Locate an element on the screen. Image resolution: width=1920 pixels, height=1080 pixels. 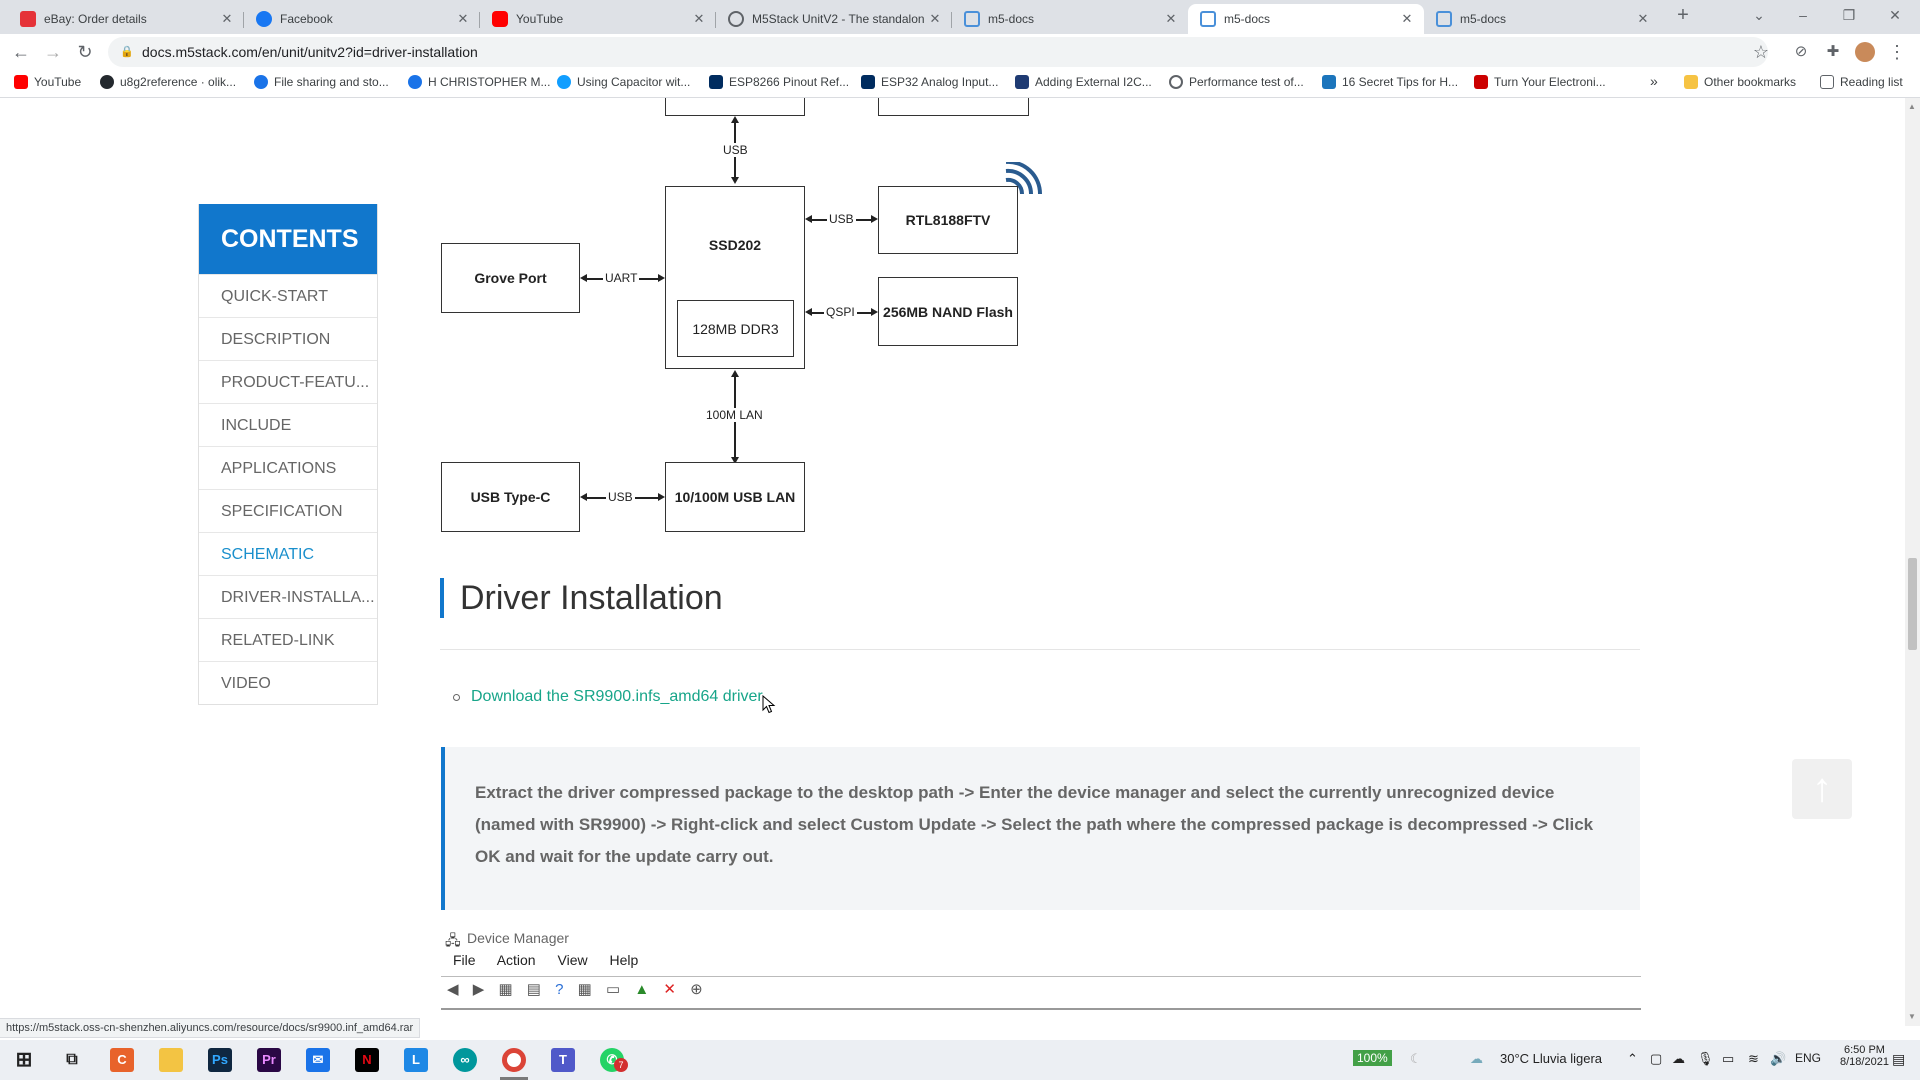
toc-item-quick-start: QUICK-START is located at coordinates (288, 295).